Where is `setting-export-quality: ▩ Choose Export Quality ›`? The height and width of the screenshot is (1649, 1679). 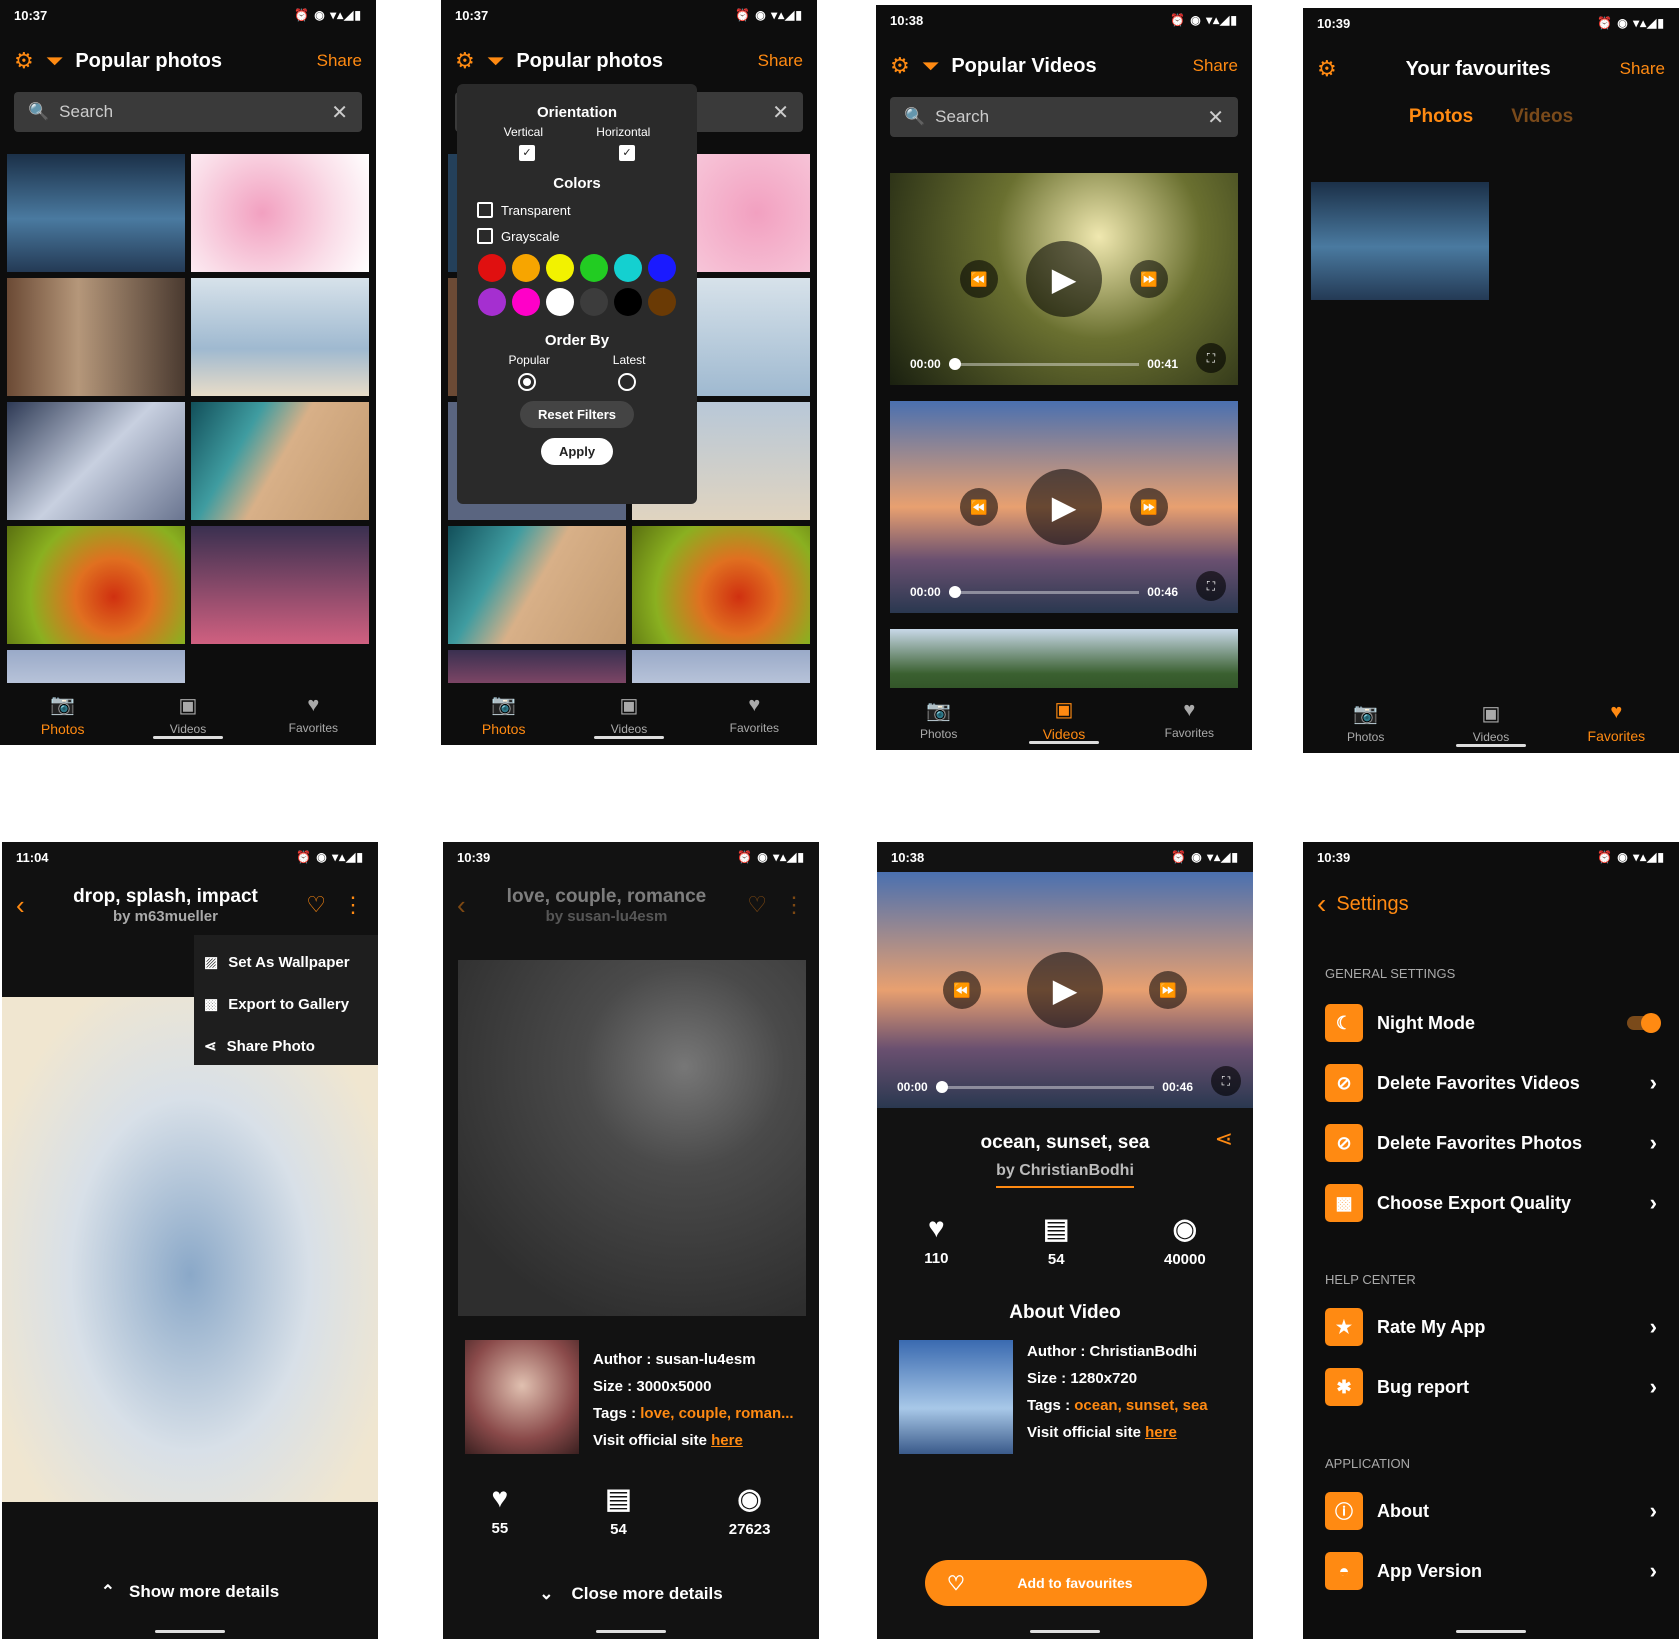
setting-export-quality: ▩ Choose Export Quality › is located at coordinates (1491, 1203).